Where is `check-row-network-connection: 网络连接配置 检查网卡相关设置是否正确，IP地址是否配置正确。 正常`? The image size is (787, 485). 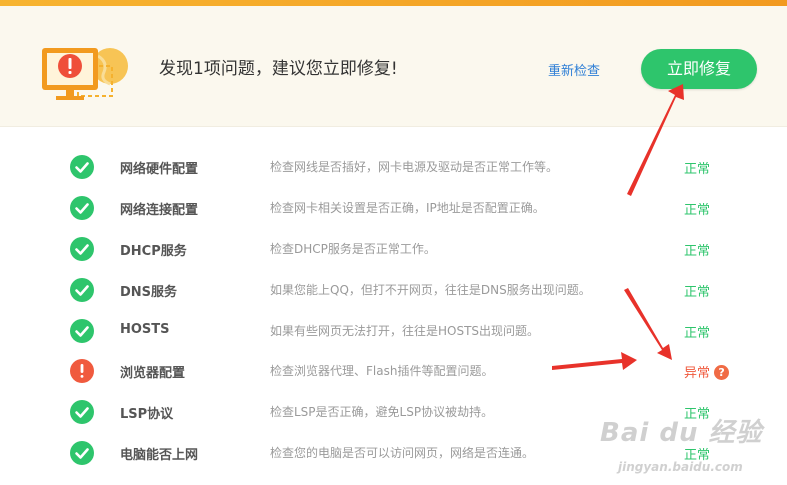 check-row-network-connection: 网络连接配置 检查网卡相关设置是否正确，IP地址是否配置正确。 正常 is located at coordinates (393, 208).